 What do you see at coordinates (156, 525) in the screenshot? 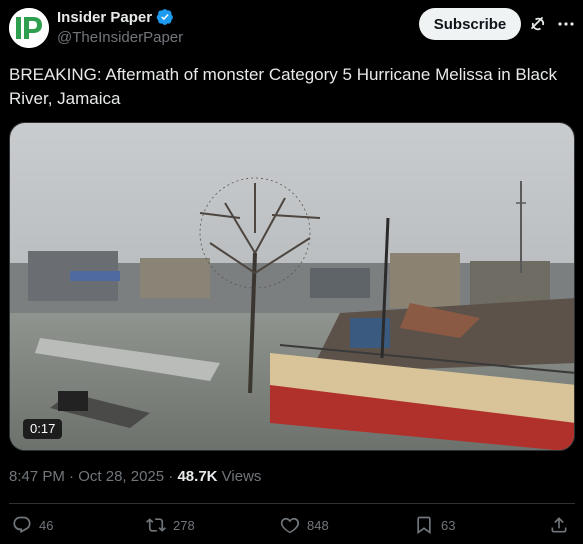
I see `repost-icon` at bounding box center [156, 525].